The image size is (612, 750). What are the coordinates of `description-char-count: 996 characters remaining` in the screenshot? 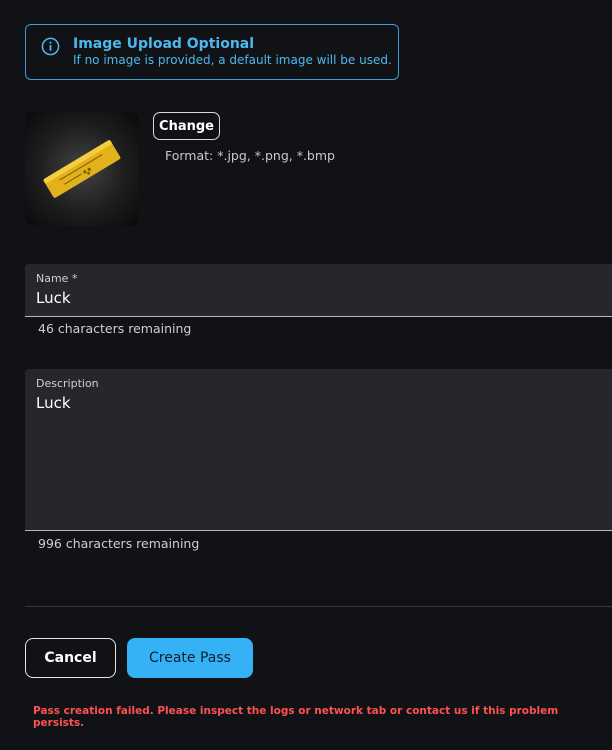 It's located at (119, 543).